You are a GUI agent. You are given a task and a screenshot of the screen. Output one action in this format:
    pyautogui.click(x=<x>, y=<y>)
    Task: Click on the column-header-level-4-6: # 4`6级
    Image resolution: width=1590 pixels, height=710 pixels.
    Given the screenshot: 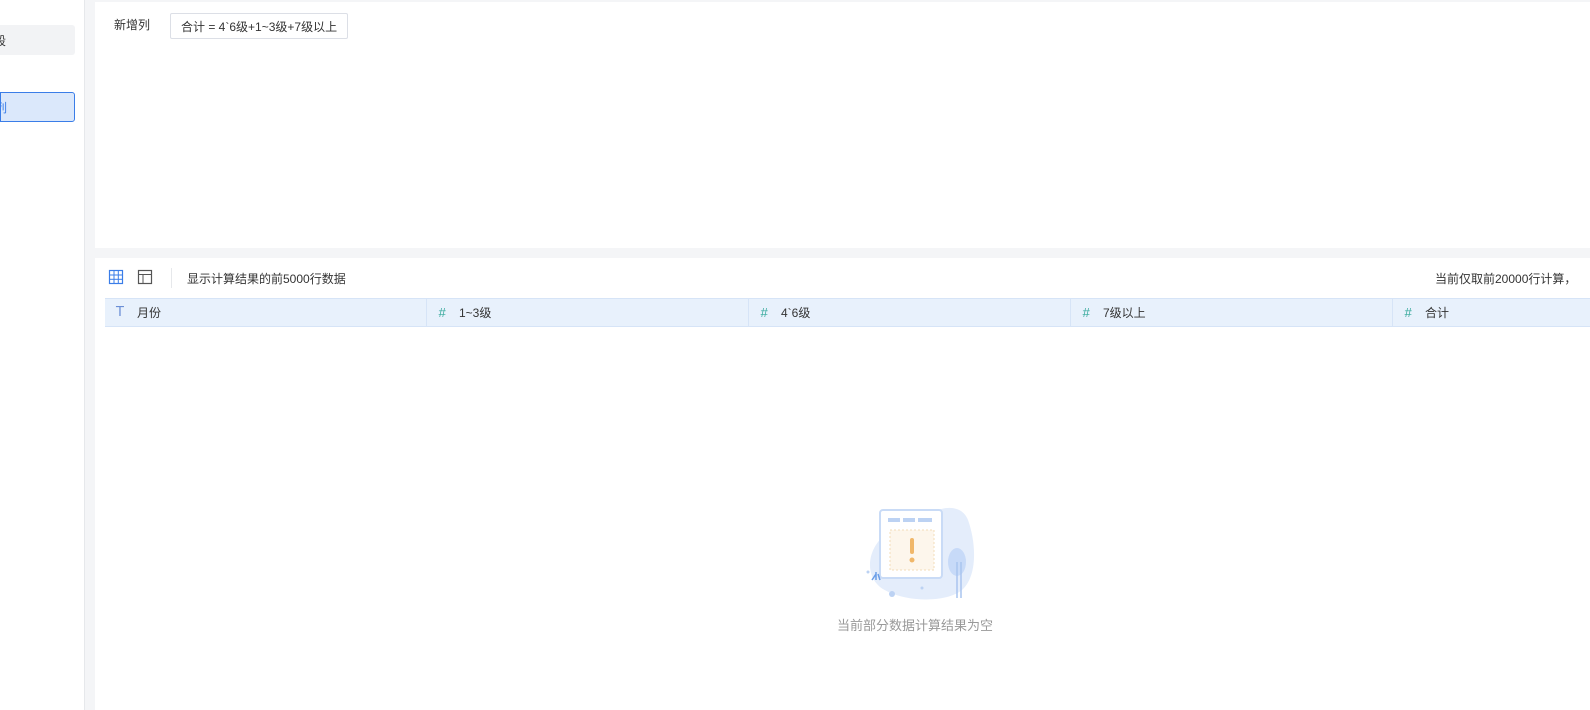 What is the action you would take?
    pyautogui.click(x=910, y=312)
    